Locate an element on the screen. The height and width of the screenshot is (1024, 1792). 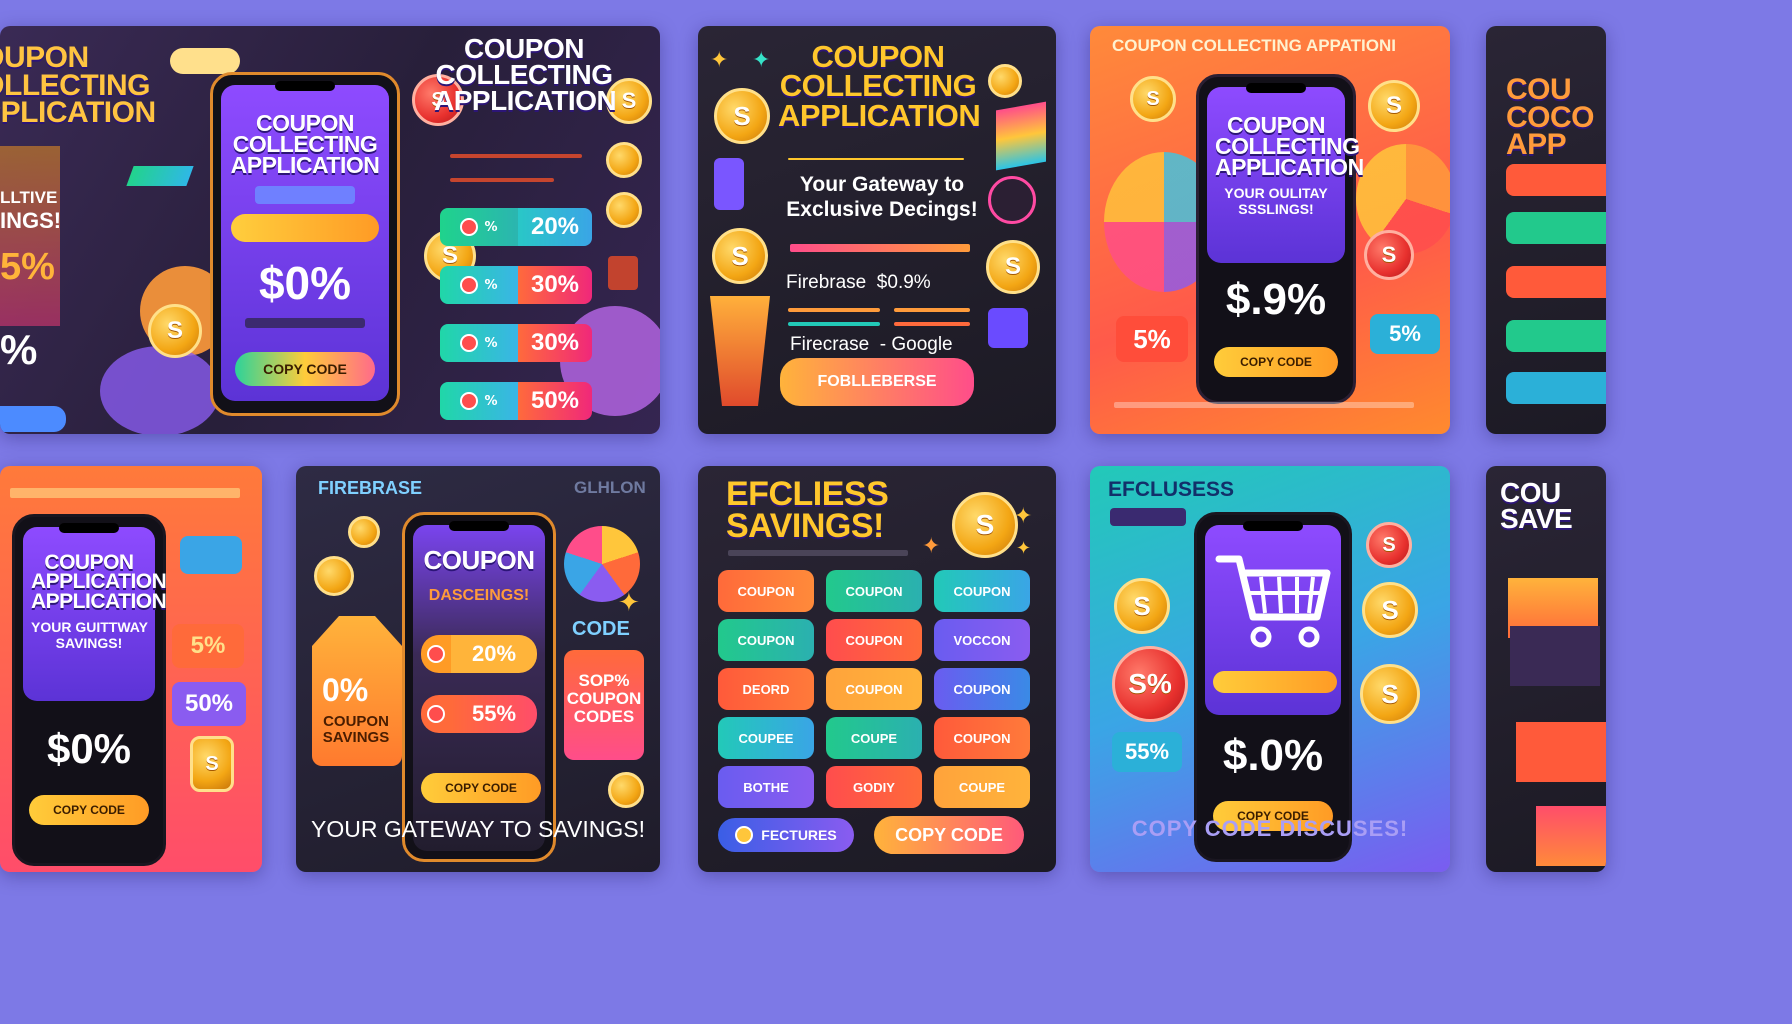
left-percent-badge: 55% is located at coordinates (1147, 752).